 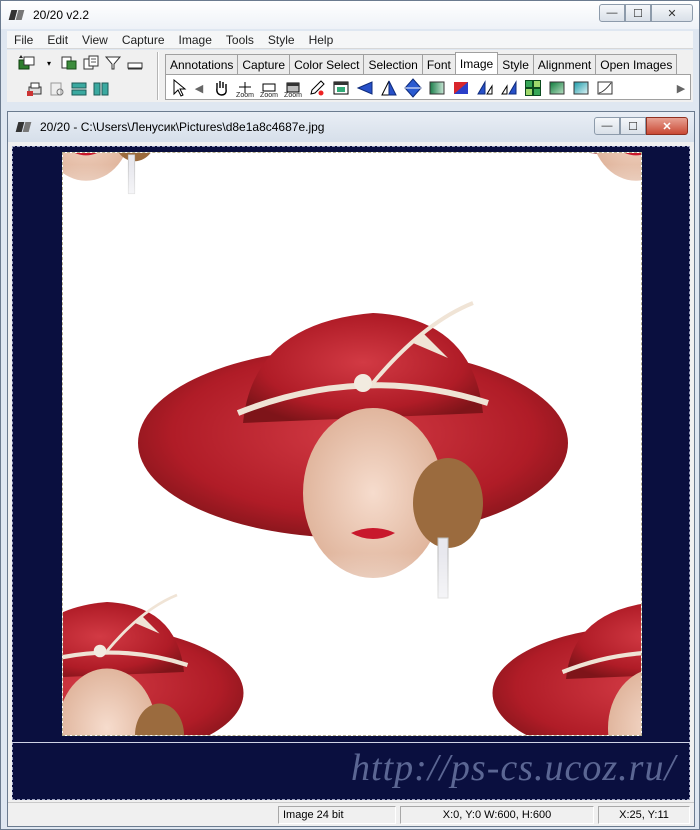 I want to click on paste-new-icon, so click(x=69, y=63).